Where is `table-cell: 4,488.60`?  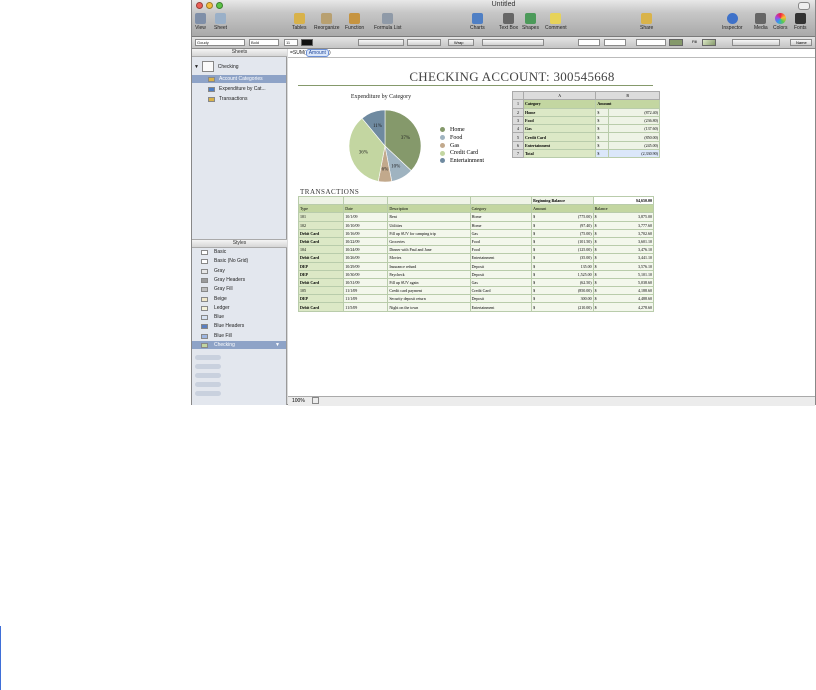 table-cell: 4,488.60 is located at coordinates (630, 299).